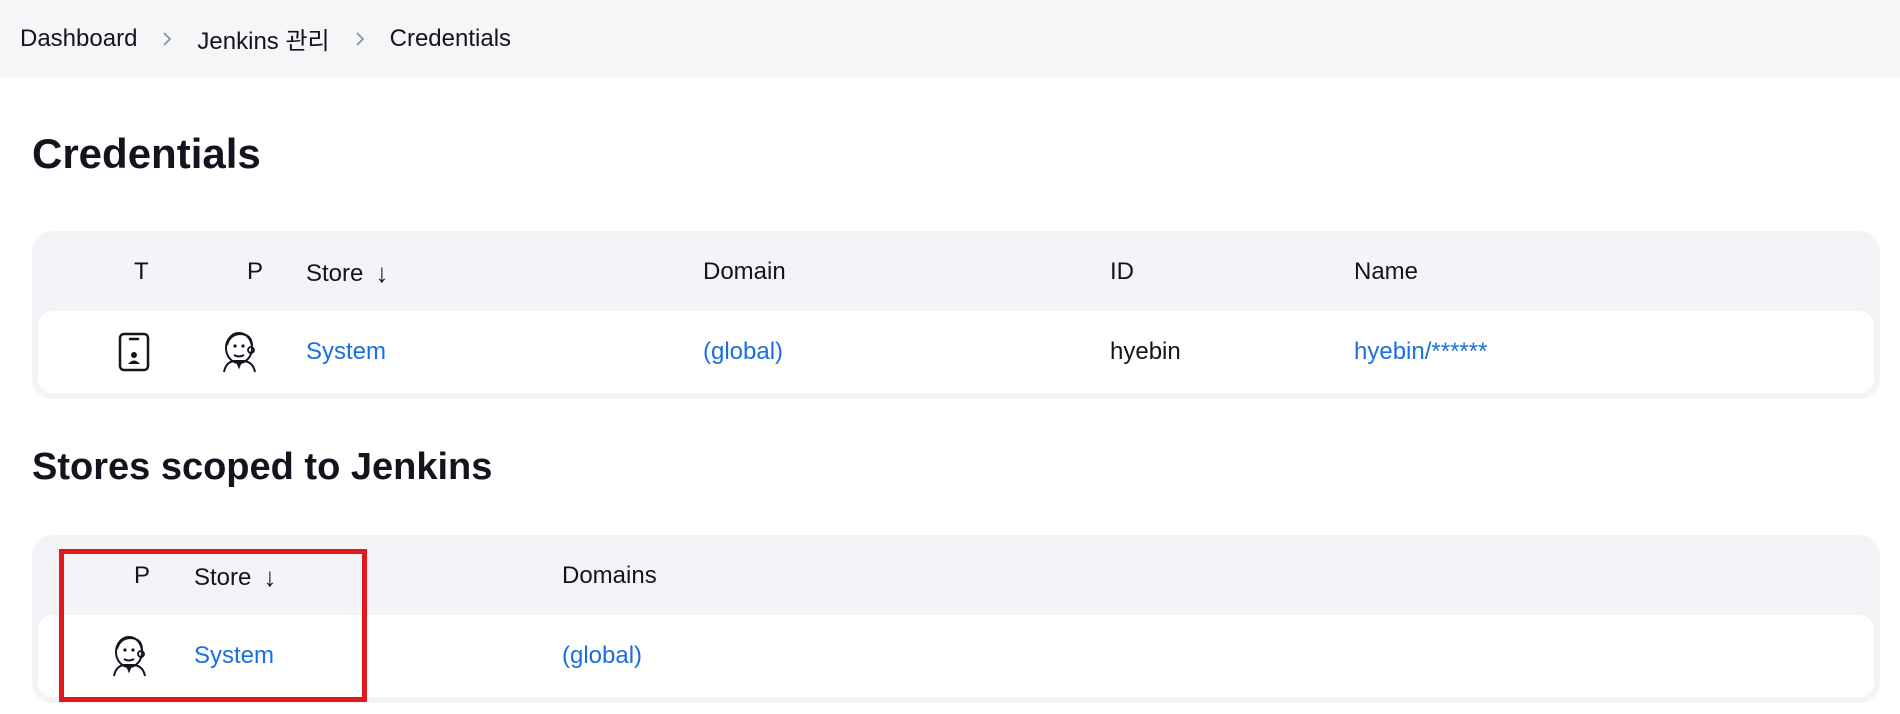 The width and height of the screenshot is (1900, 714). What do you see at coordinates (382, 273) in the screenshot?
I see `sort-down-arrow-icon: ↓` at bounding box center [382, 273].